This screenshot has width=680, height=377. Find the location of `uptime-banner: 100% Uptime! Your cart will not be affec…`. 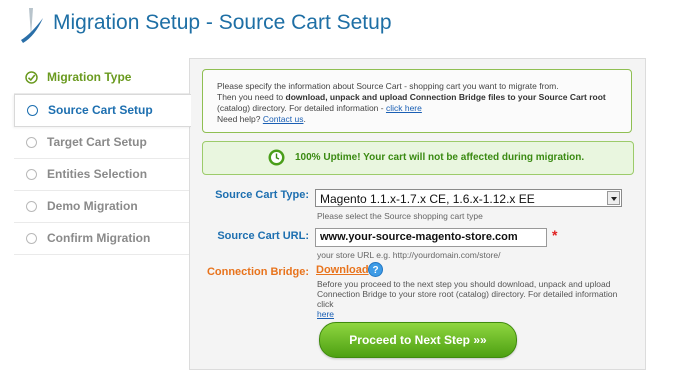

uptime-banner: 100% Uptime! Your cart will not be affec… is located at coordinates (418, 158).